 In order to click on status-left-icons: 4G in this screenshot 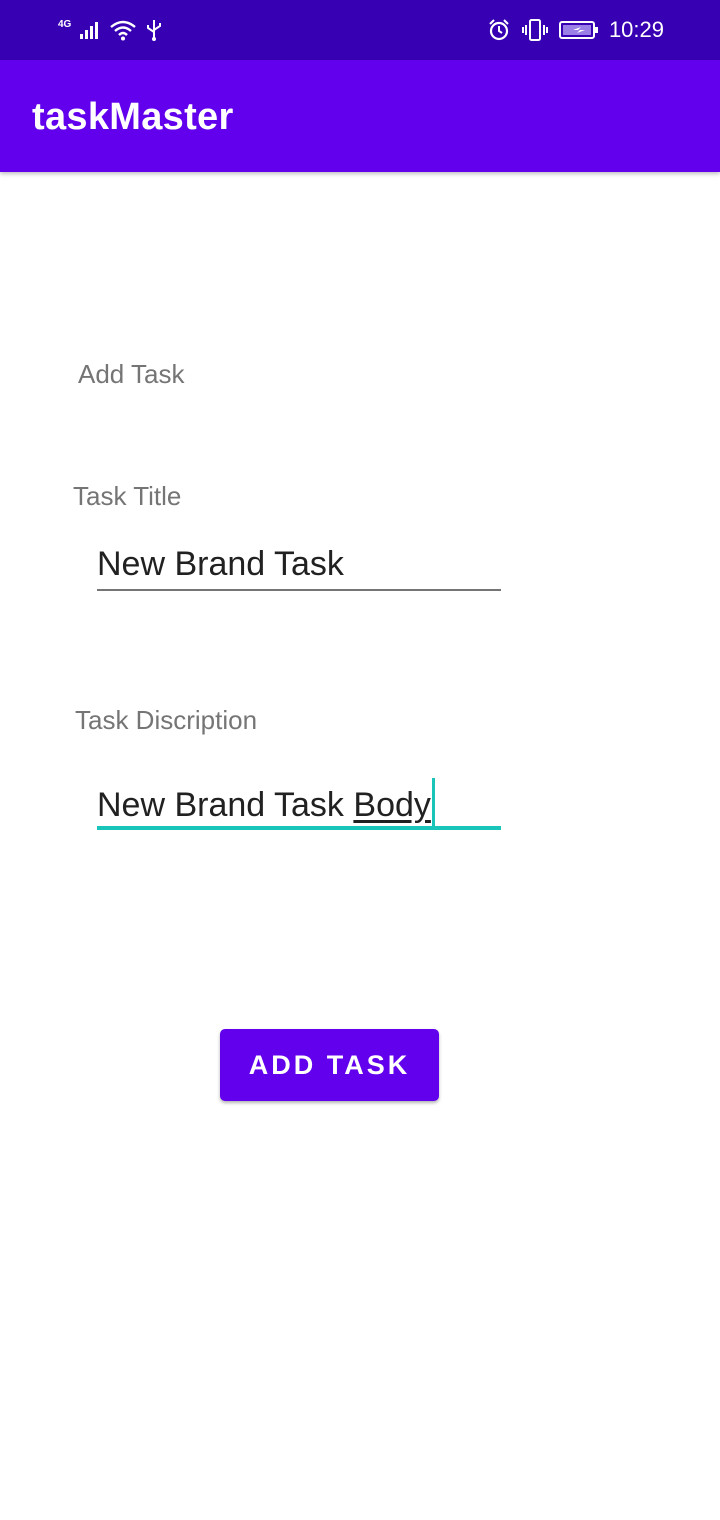, I will do `click(110, 30)`.